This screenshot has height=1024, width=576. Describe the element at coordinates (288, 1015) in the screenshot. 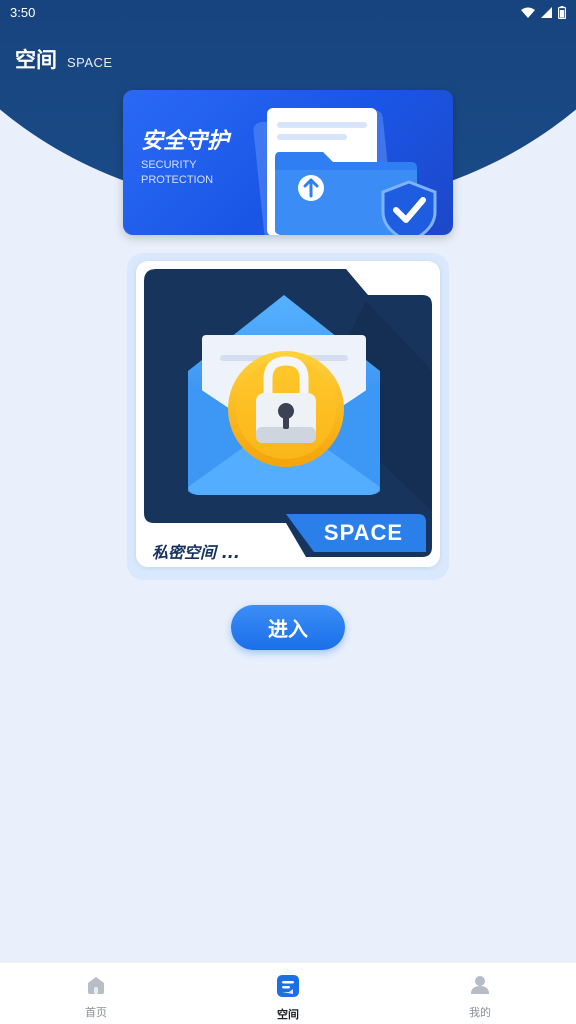

I see `nav-label-space: 空间` at that location.